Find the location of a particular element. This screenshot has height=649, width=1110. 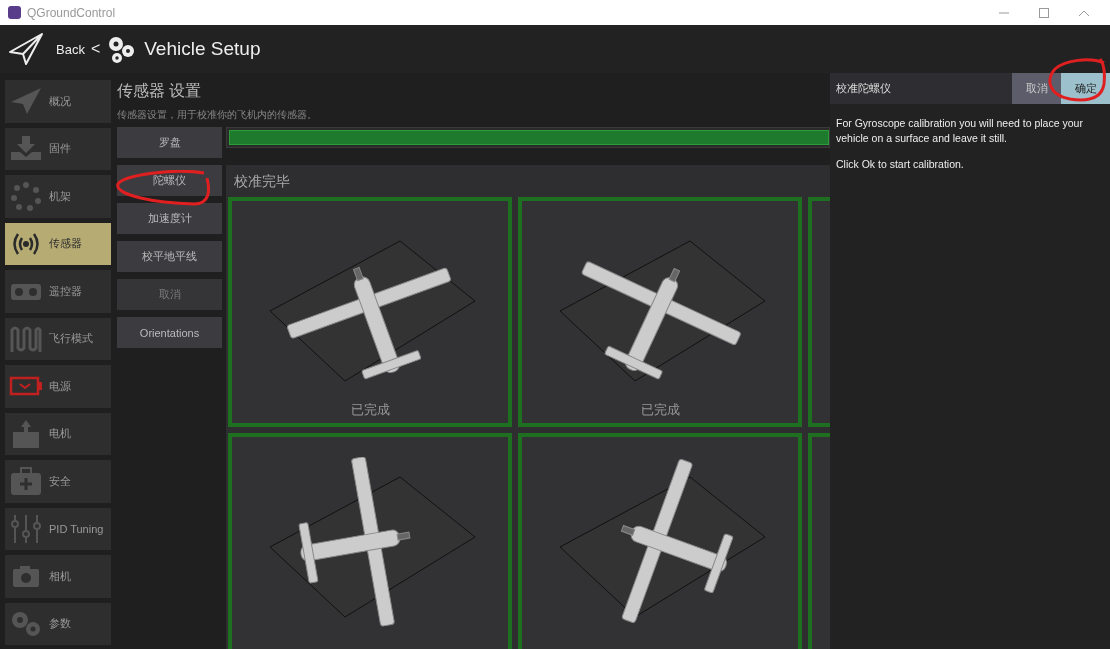

dialog-button: 取消 is located at coordinates (1036, 88).